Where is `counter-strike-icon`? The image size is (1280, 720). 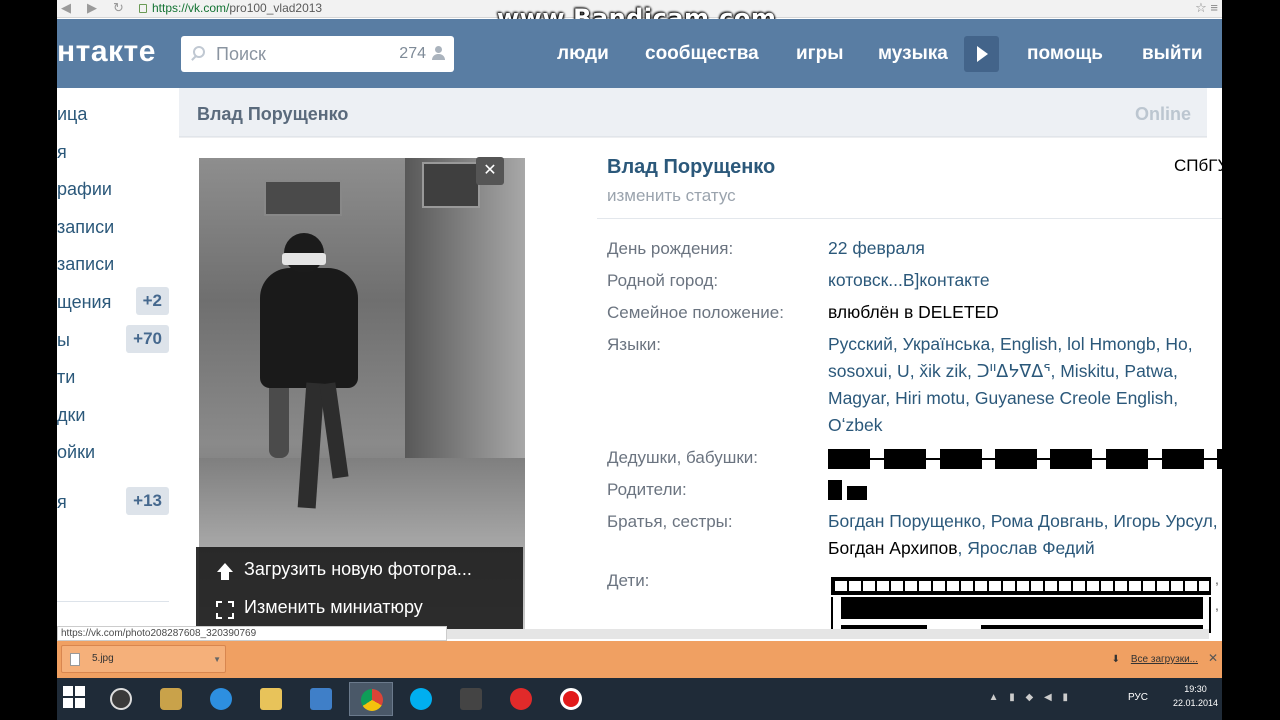 counter-strike-icon is located at coordinates (471, 699).